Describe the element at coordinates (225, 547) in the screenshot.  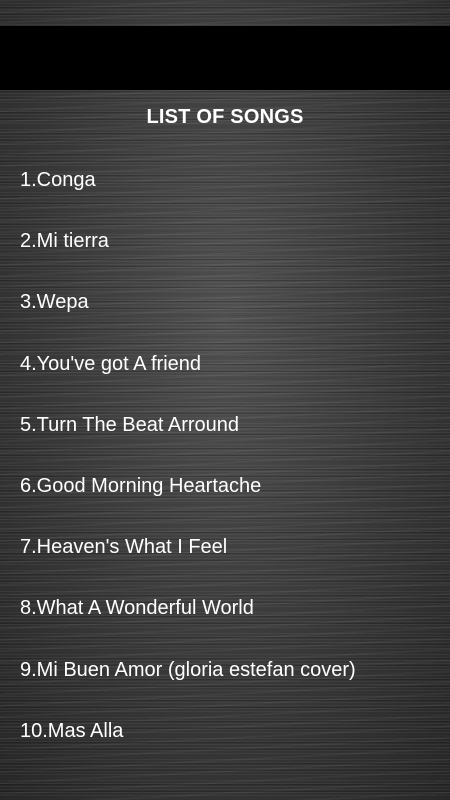
I see `song-item-7: 7.Heaven's What I Feel` at that location.